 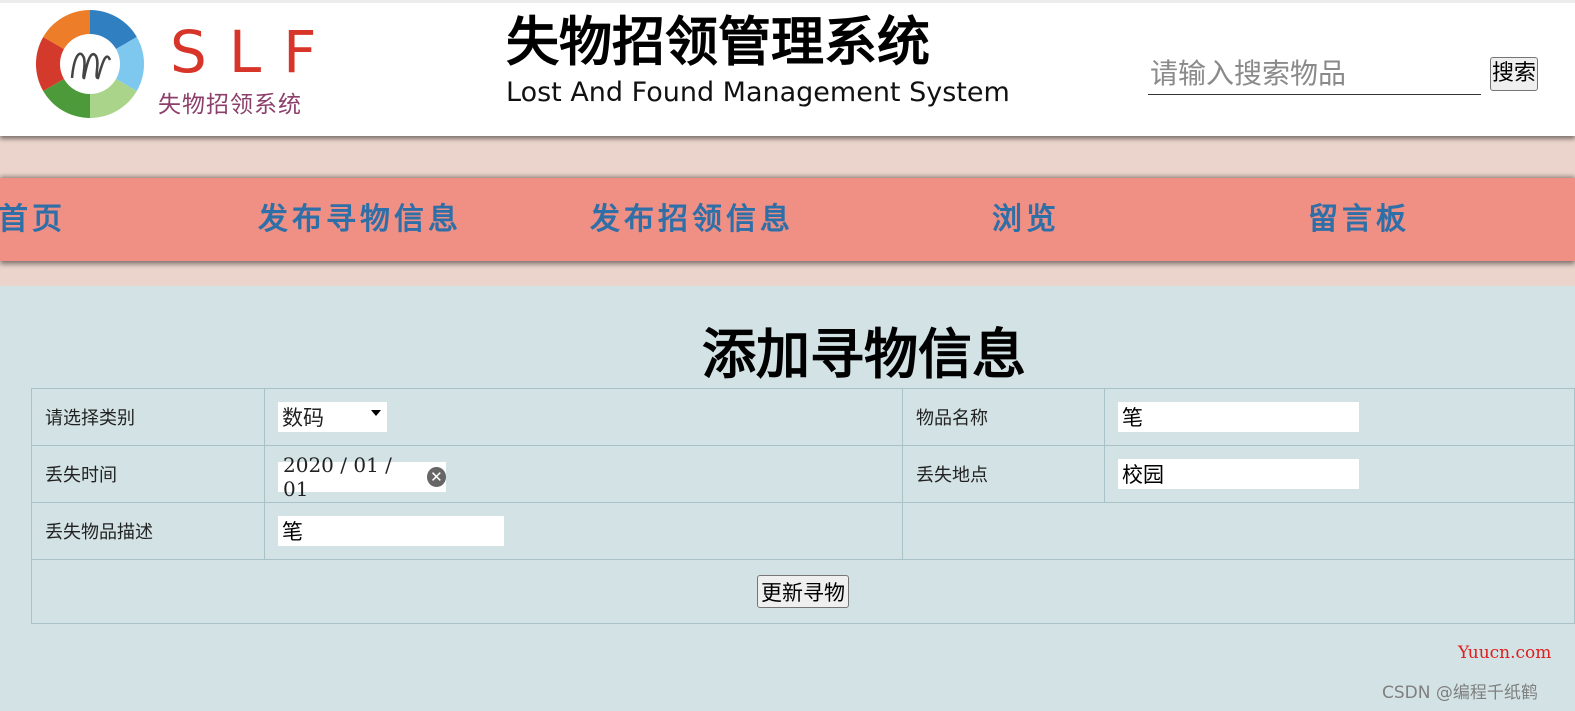 What do you see at coordinates (1314, 74) in the screenshot?
I see `search-input` at bounding box center [1314, 74].